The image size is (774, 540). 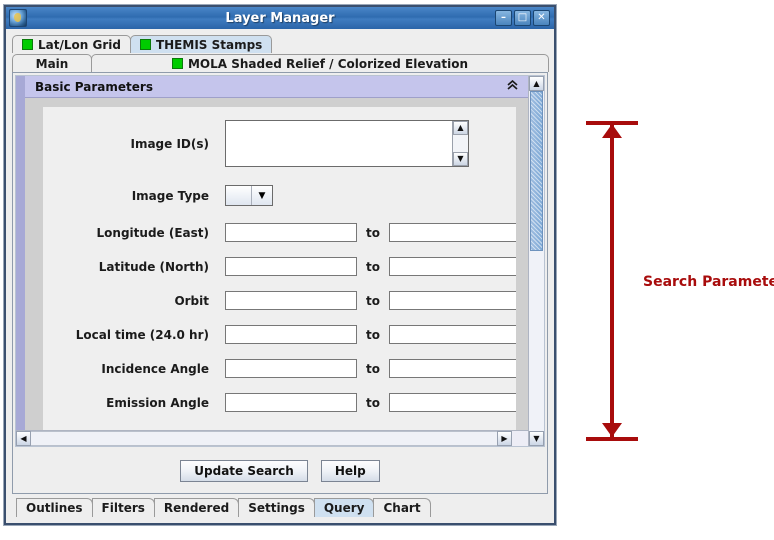 I want to click on query-button-bar: Update Search Help, so click(x=280, y=471).